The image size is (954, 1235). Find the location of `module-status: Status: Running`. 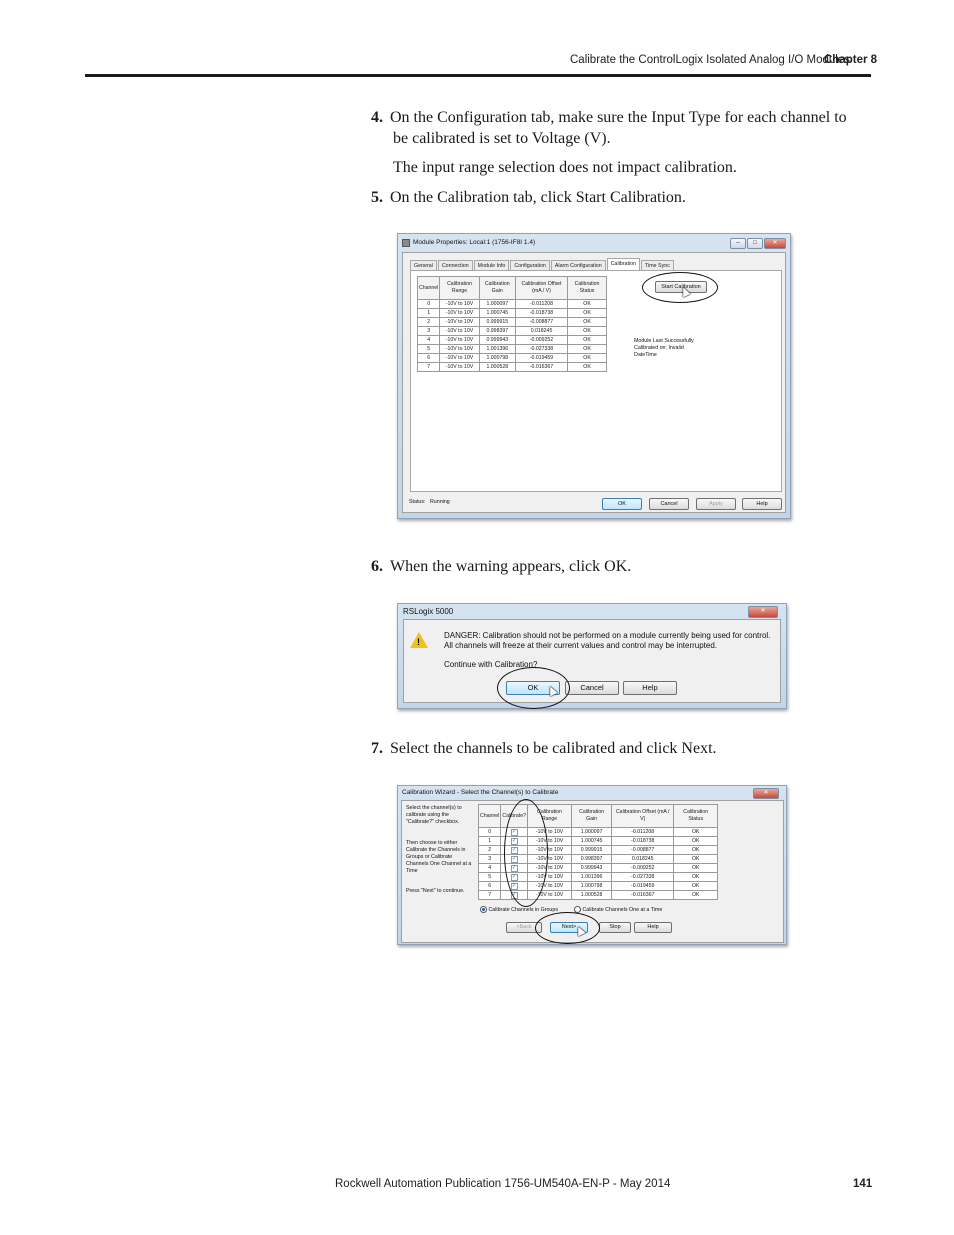

module-status: Status: Running is located at coordinates (429, 502).